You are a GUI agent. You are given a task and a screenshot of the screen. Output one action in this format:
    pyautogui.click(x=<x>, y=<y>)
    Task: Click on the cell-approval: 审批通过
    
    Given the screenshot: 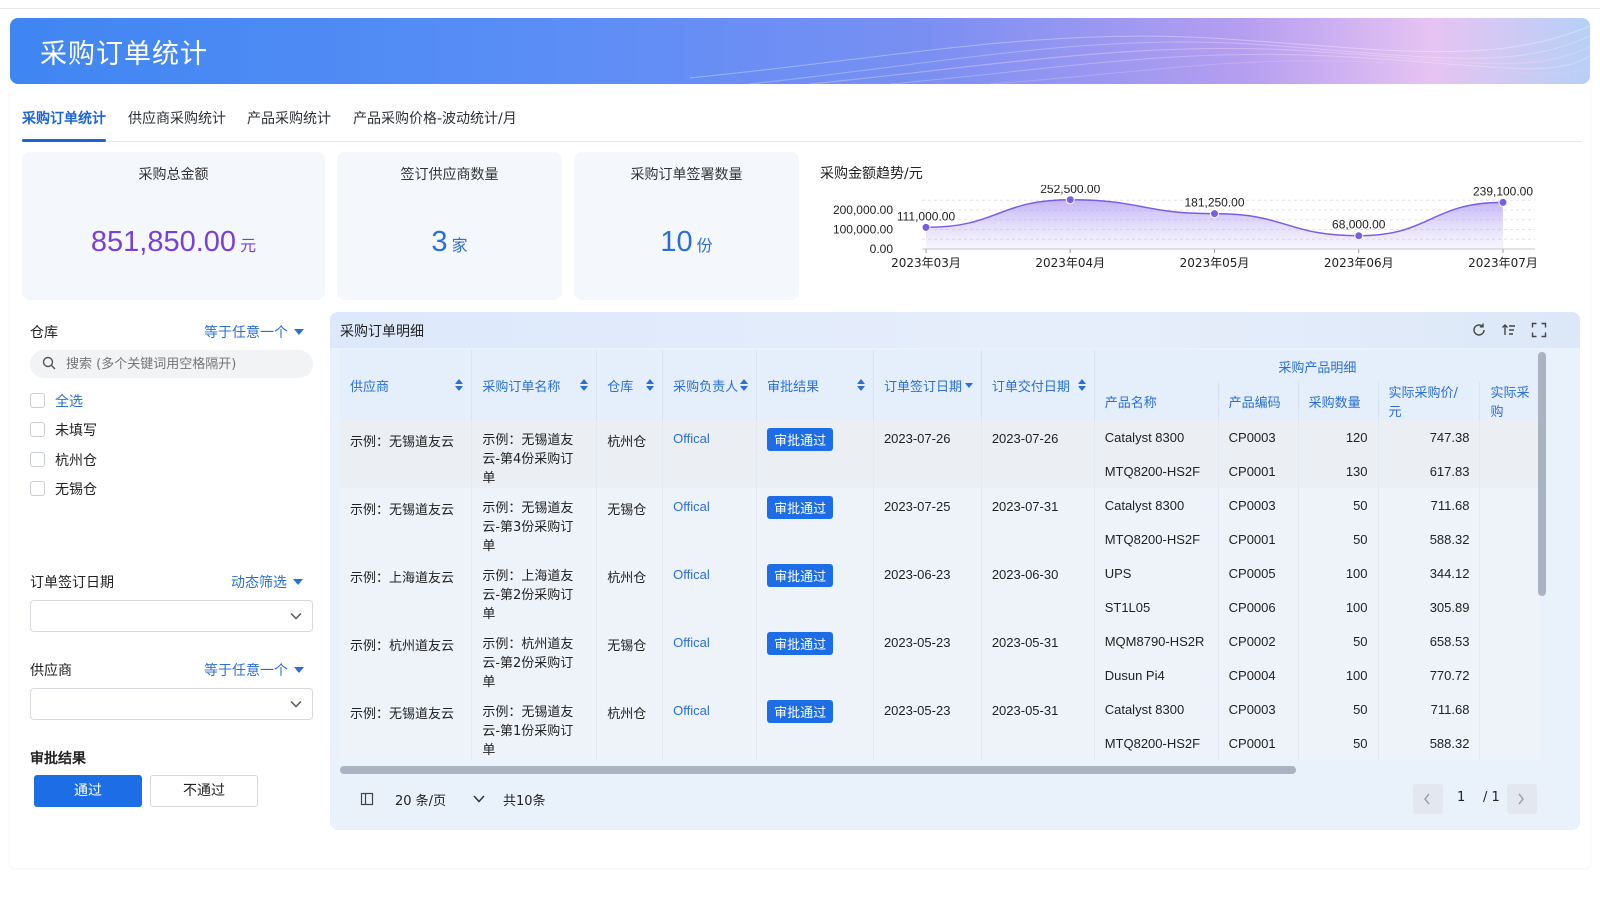 What is the action you would take?
    pyautogui.click(x=815, y=658)
    